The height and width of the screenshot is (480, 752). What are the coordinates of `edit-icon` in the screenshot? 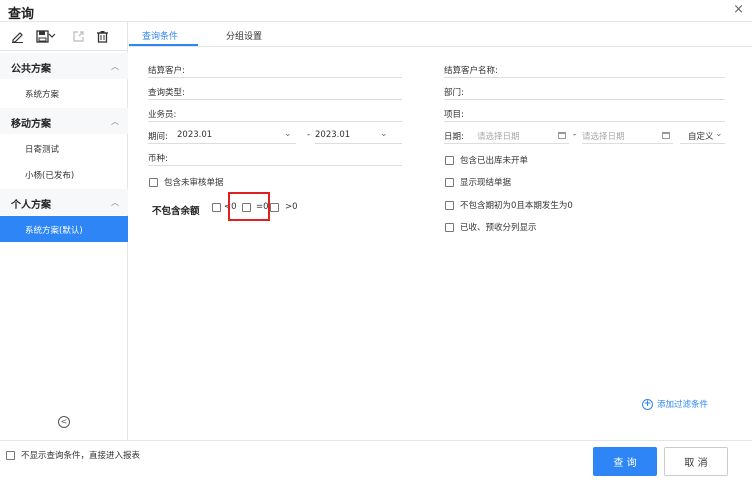 It's located at (17, 36).